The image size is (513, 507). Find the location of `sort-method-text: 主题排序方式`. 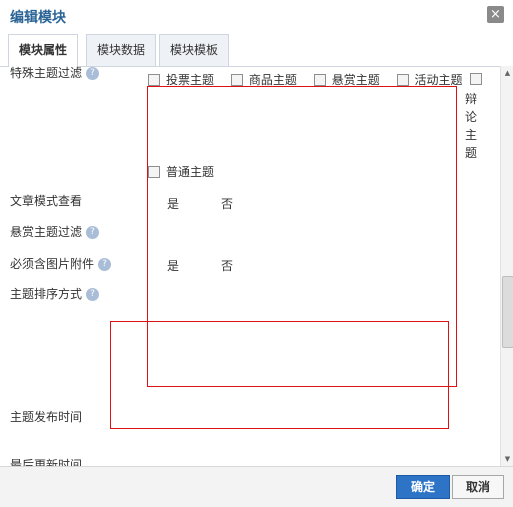

sort-method-text: 主题排序方式 is located at coordinates (46, 294).